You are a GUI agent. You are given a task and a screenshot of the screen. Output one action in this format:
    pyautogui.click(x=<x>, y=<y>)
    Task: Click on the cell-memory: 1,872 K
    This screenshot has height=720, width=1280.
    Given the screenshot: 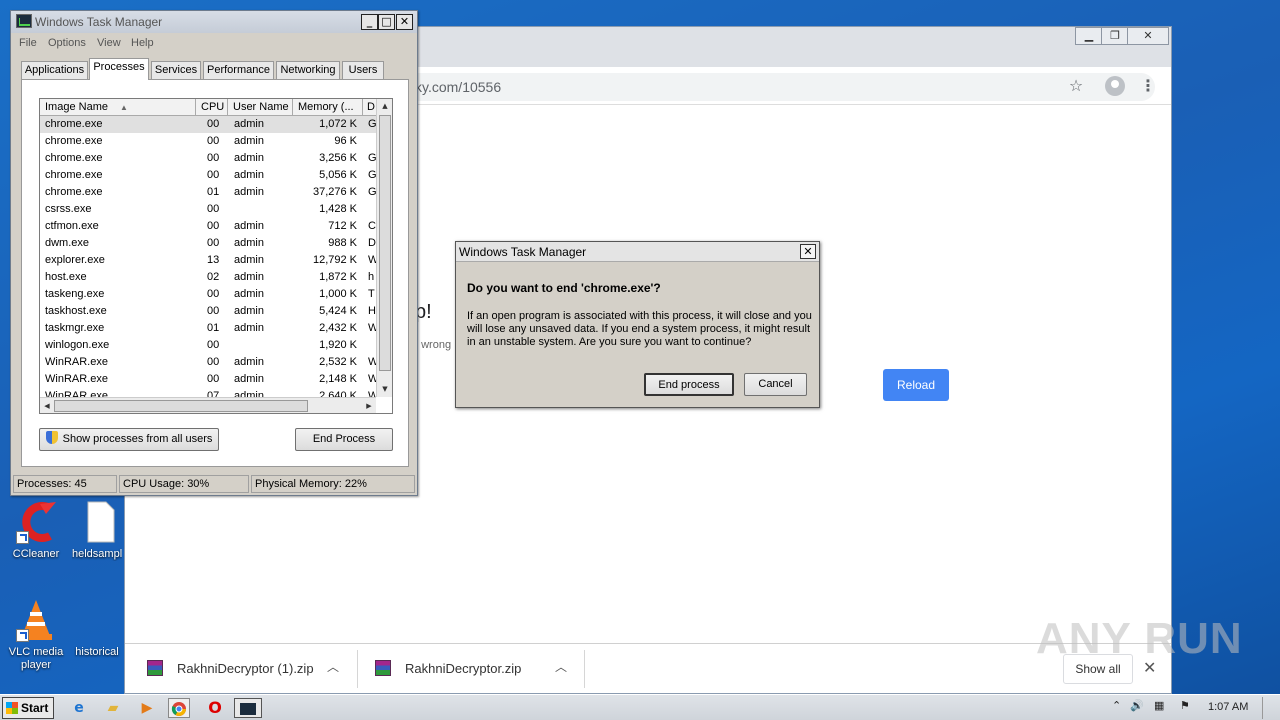 What is the action you would take?
    pyautogui.click(x=338, y=277)
    